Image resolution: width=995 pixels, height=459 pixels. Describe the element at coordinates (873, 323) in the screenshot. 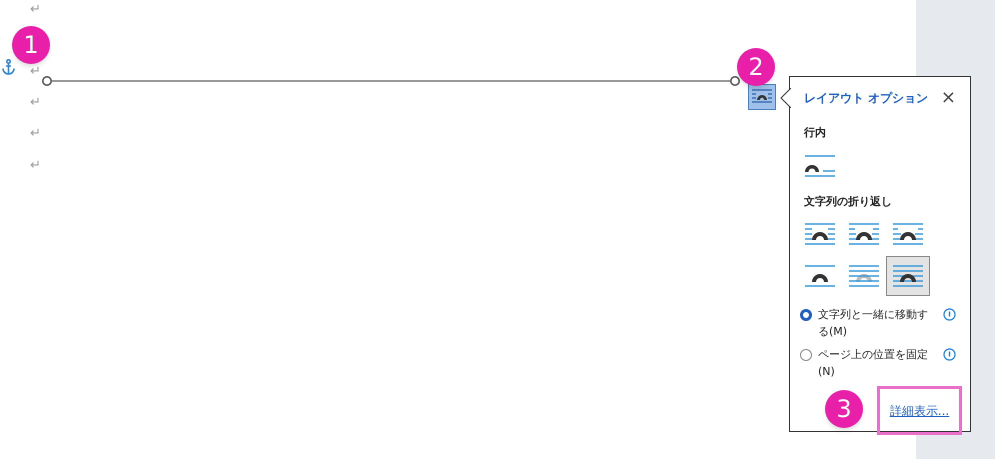

I see `radio-label: 文字列と一緒に移動する(M)` at that location.